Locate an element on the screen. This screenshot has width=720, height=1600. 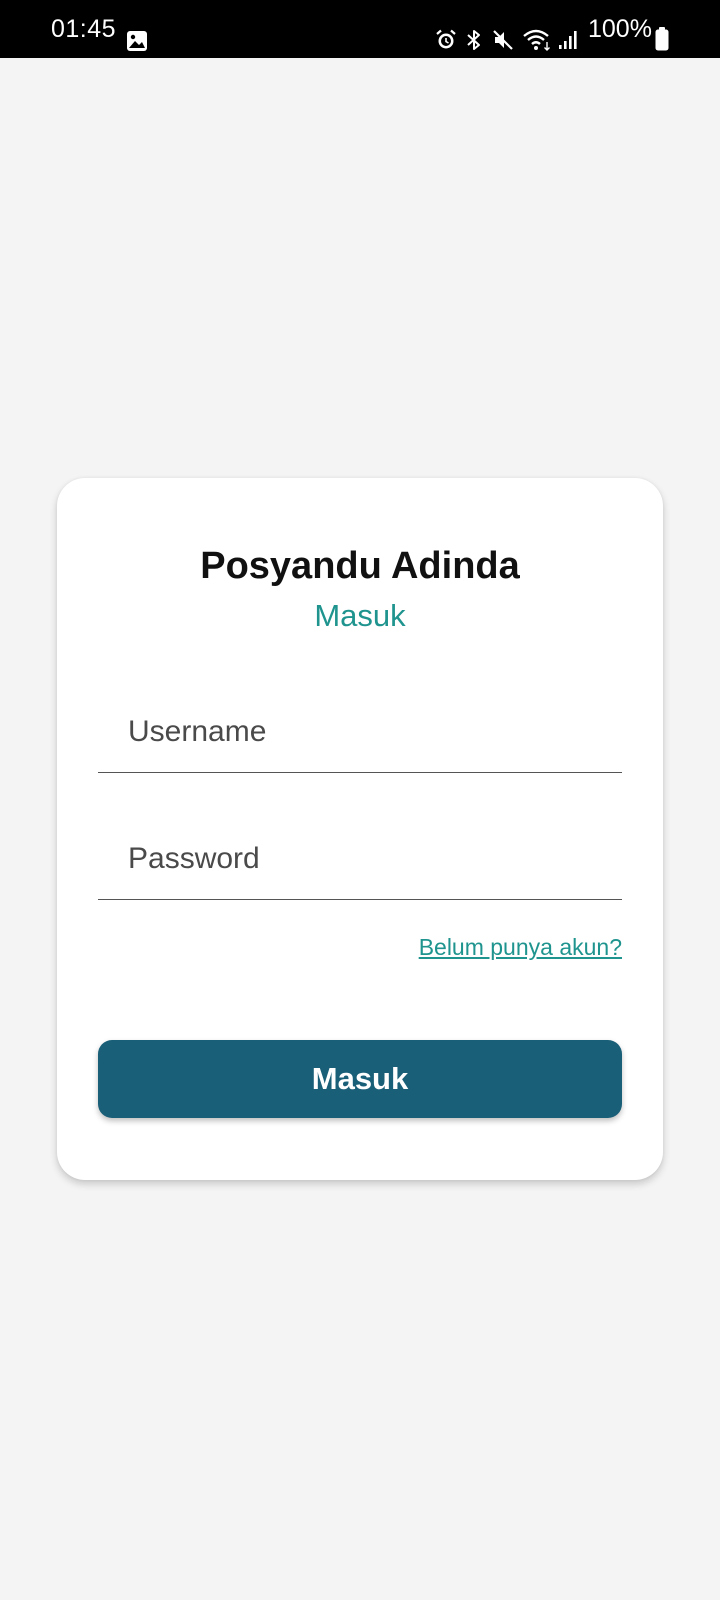
register-link: Belum punya akun? is located at coordinates (520, 947).